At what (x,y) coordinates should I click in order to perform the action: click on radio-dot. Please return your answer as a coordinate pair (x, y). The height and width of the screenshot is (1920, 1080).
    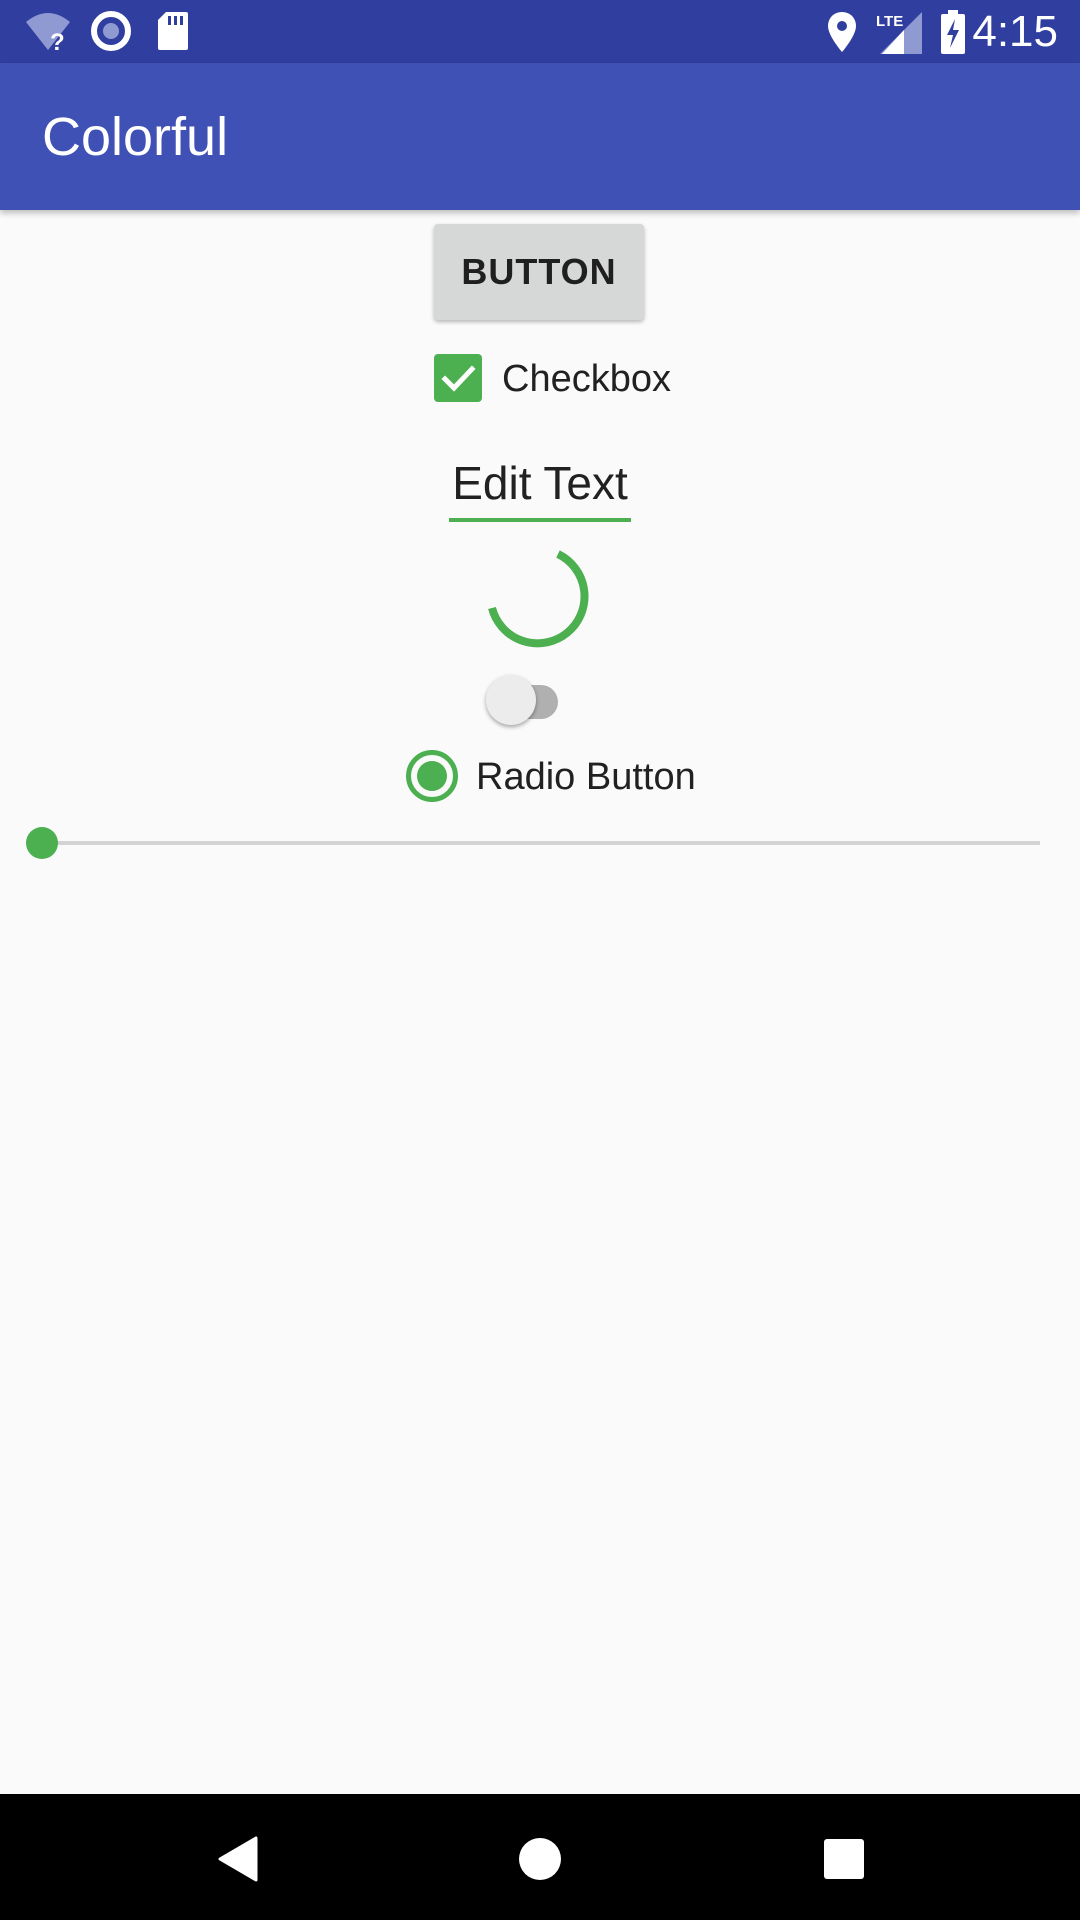
    Looking at the image, I should click on (432, 776).